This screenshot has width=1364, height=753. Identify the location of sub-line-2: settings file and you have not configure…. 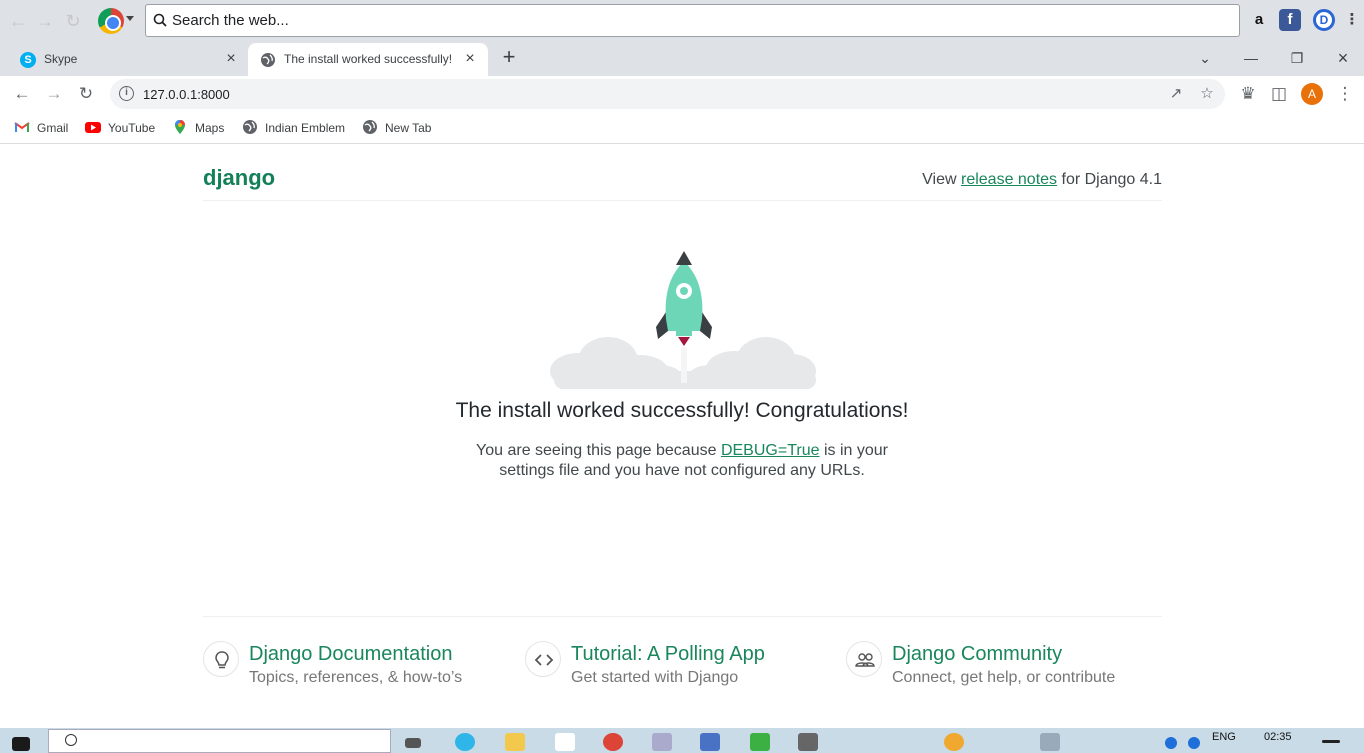
(682, 470).